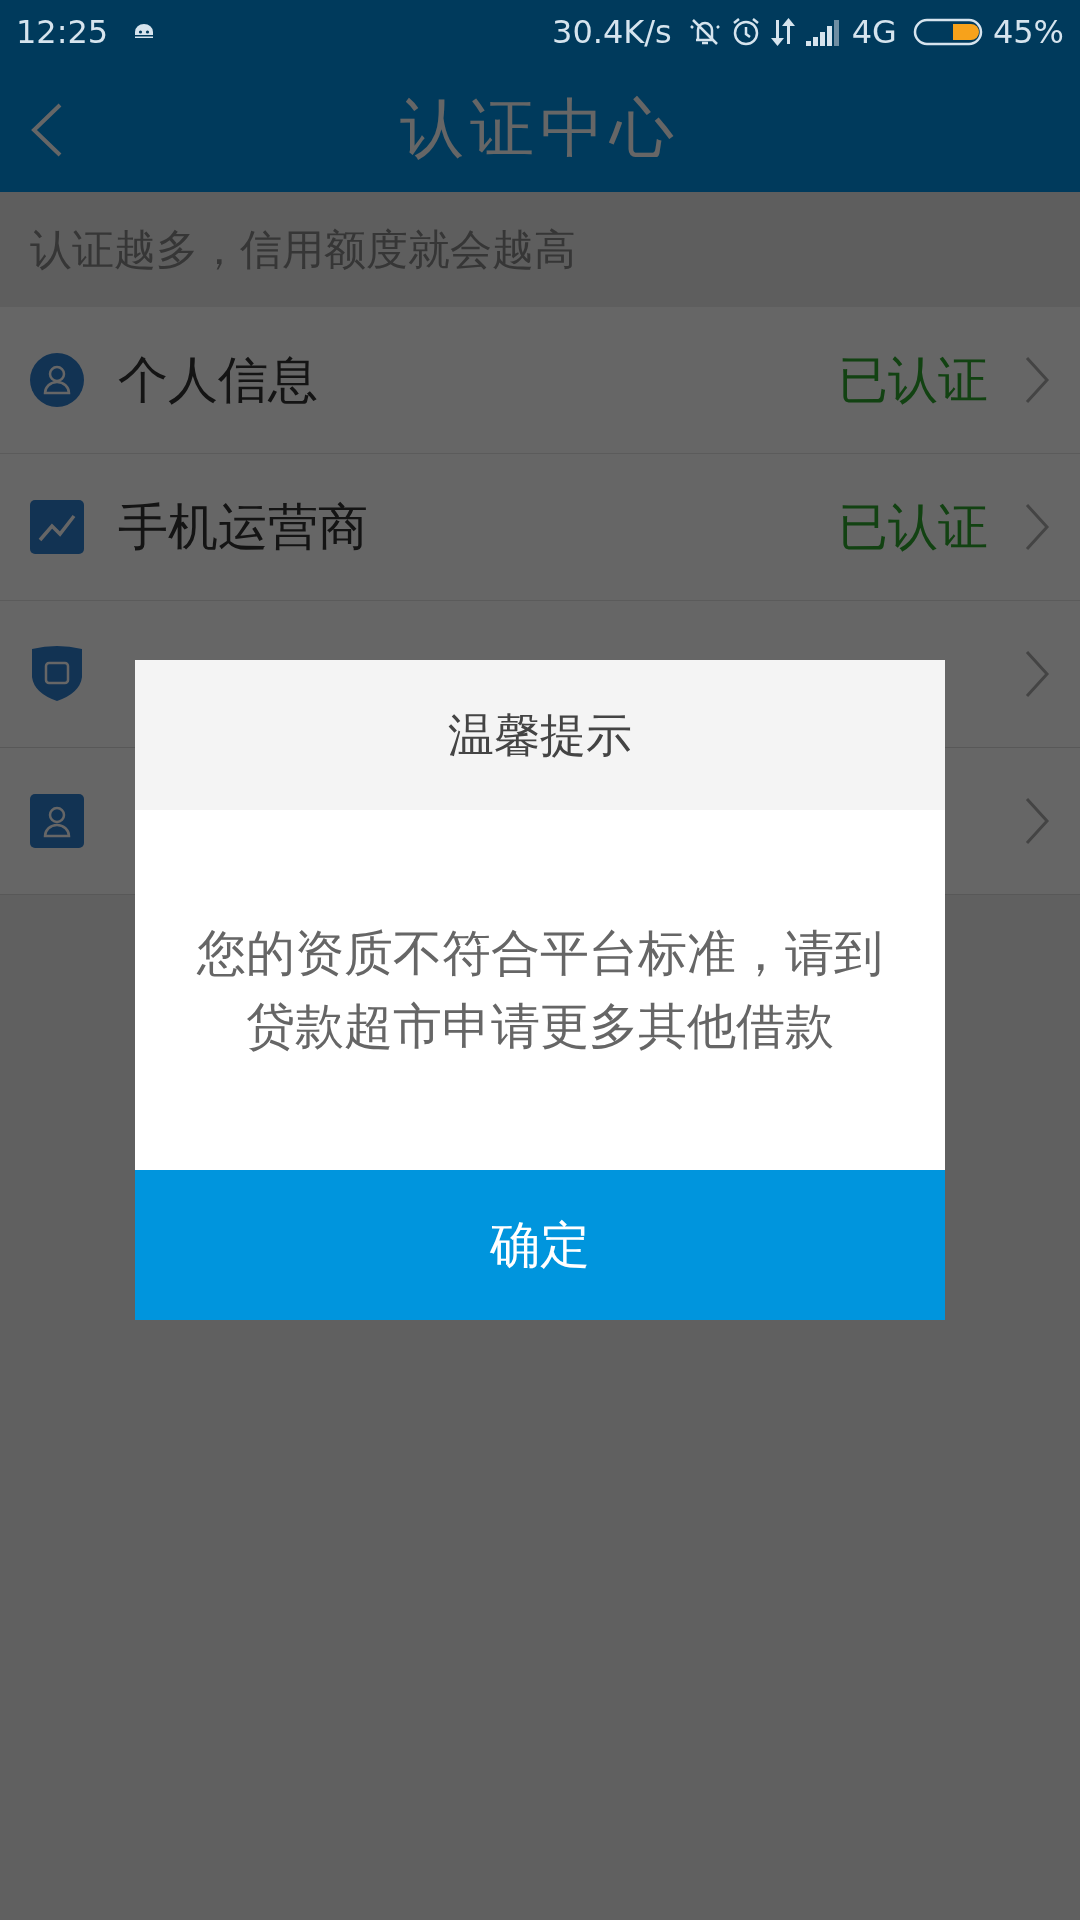 The image size is (1080, 1920). Describe the element at coordinates (540, 128) in the screenshot. I see `page-title: 认证中心` at that location.